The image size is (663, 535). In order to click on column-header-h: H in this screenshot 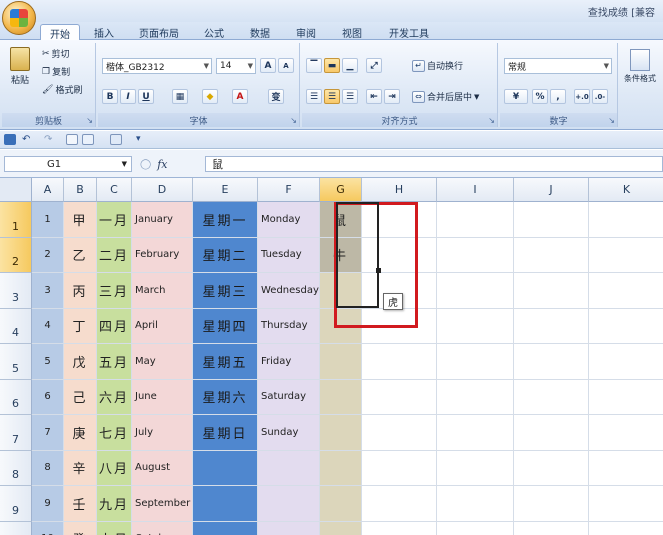, I will do `click(399, 190)`.